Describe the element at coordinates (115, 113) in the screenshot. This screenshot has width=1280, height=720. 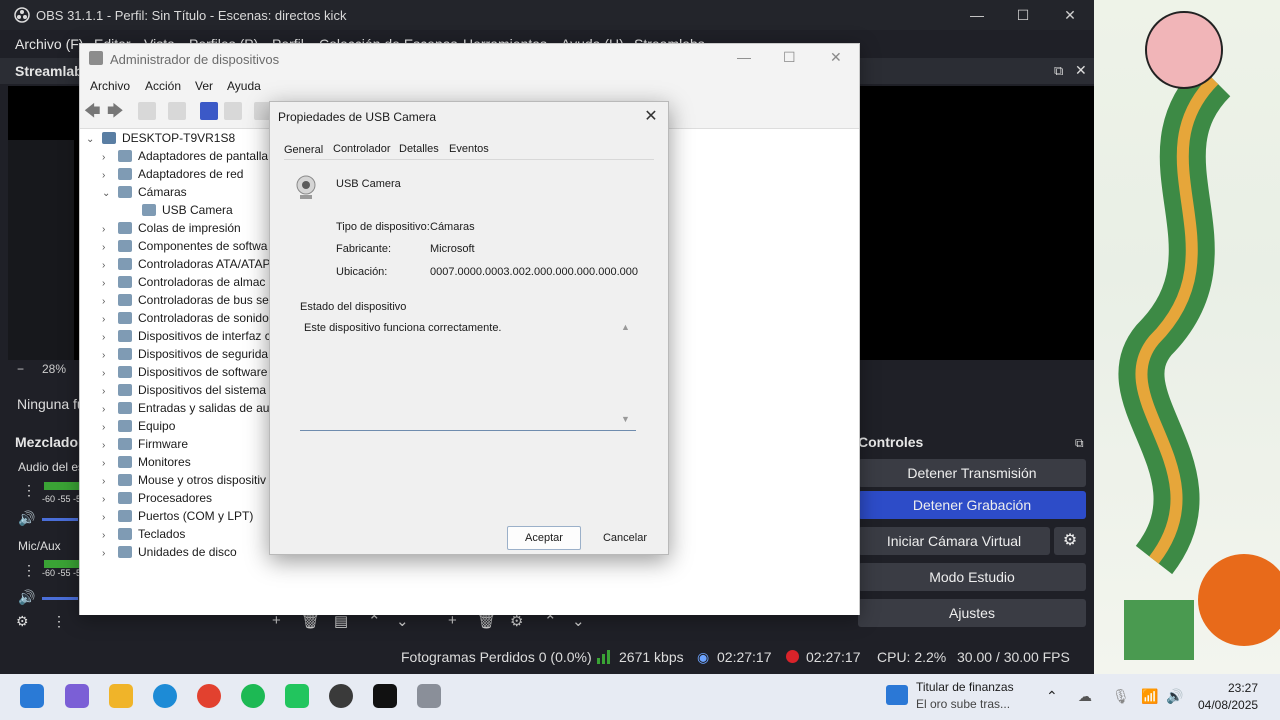
I see `forward-arrow-icon: 🡆` at that location.